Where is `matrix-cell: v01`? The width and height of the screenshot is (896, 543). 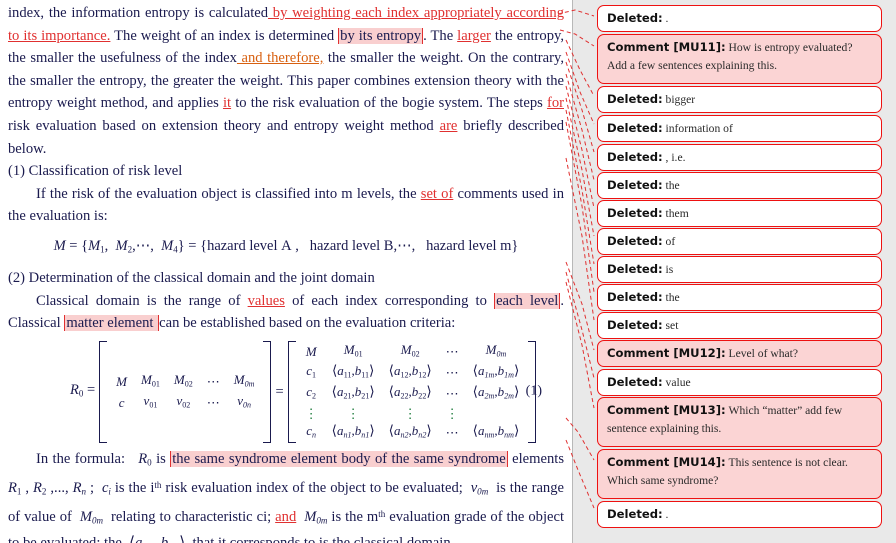
matrix-cell: v01 is located at coordinates (150, 401).